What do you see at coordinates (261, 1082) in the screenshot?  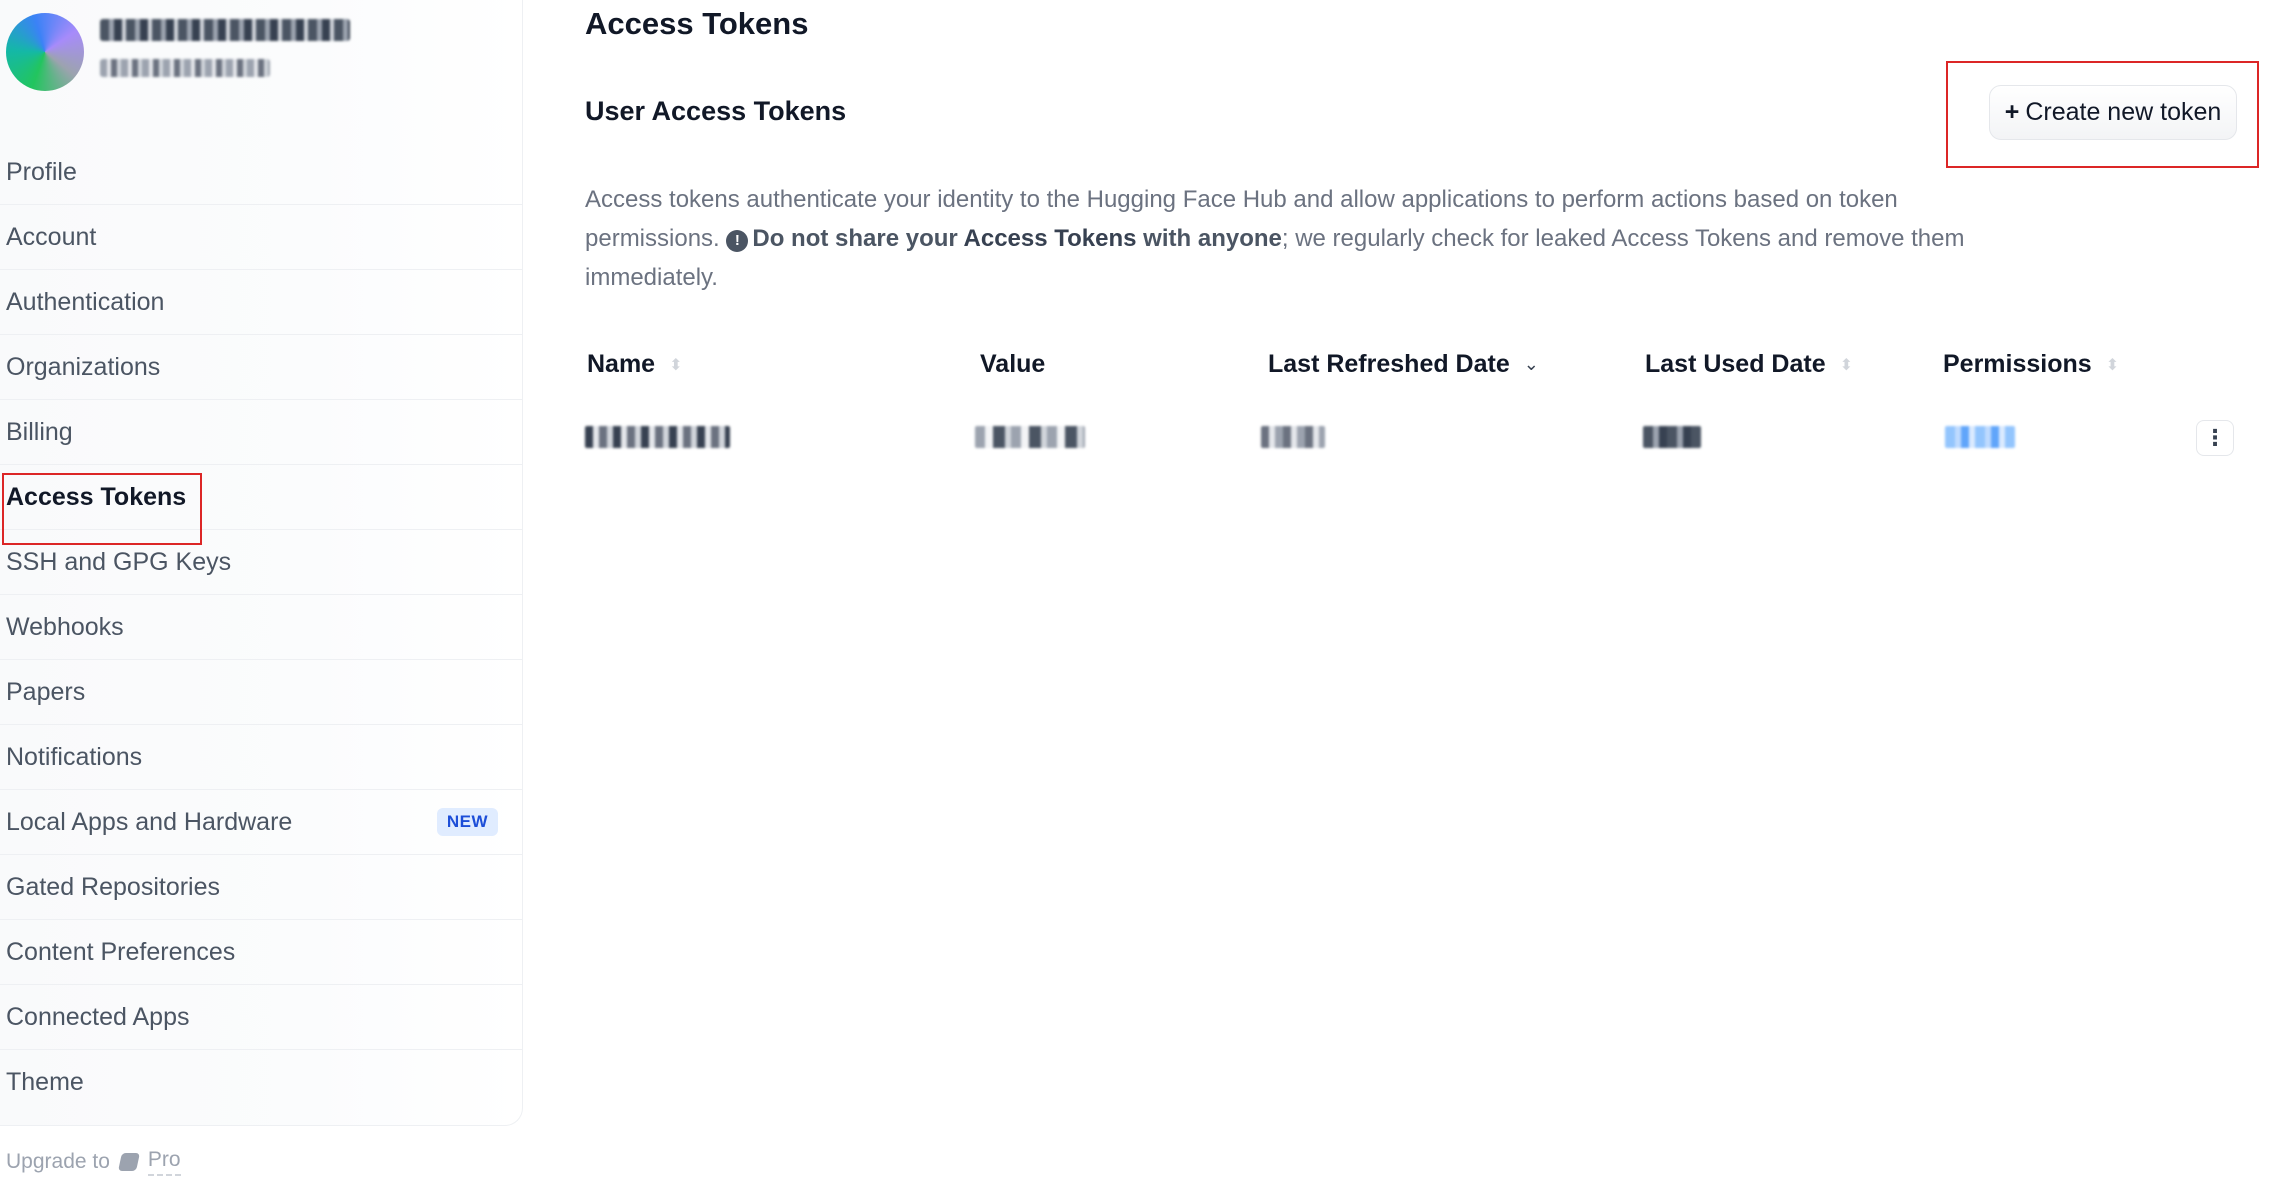 I see `sidebar-item-theme: Theme` at bounding box center [261, 1082].